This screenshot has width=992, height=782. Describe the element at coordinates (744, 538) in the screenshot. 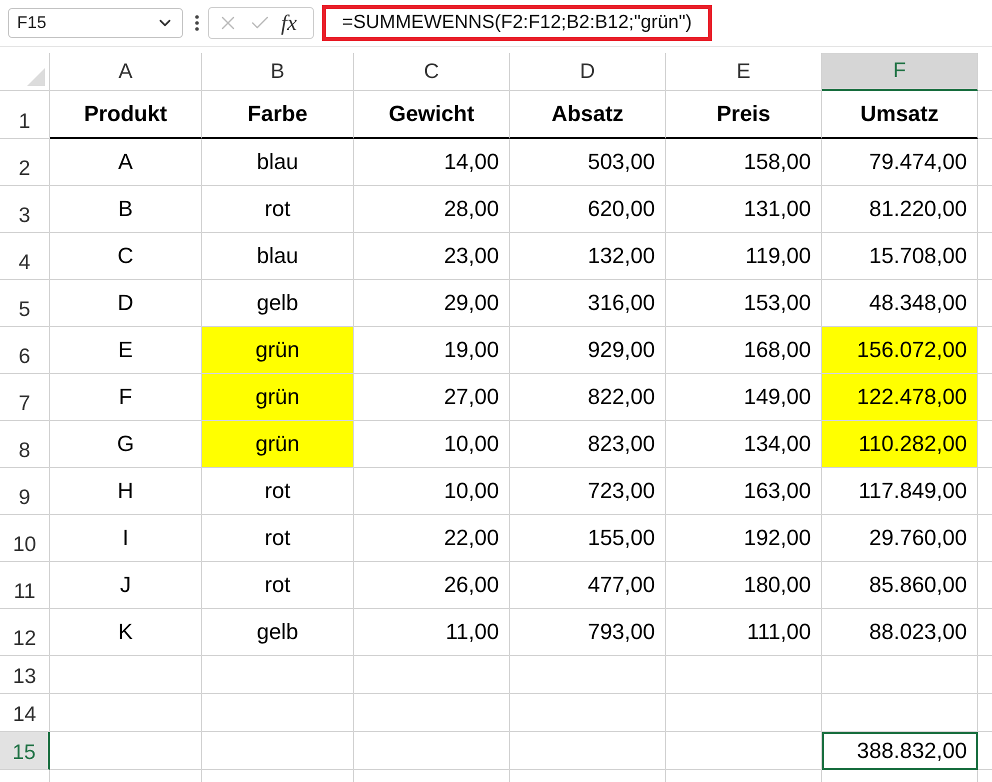

I see `table-cell: 192,00` at that location.